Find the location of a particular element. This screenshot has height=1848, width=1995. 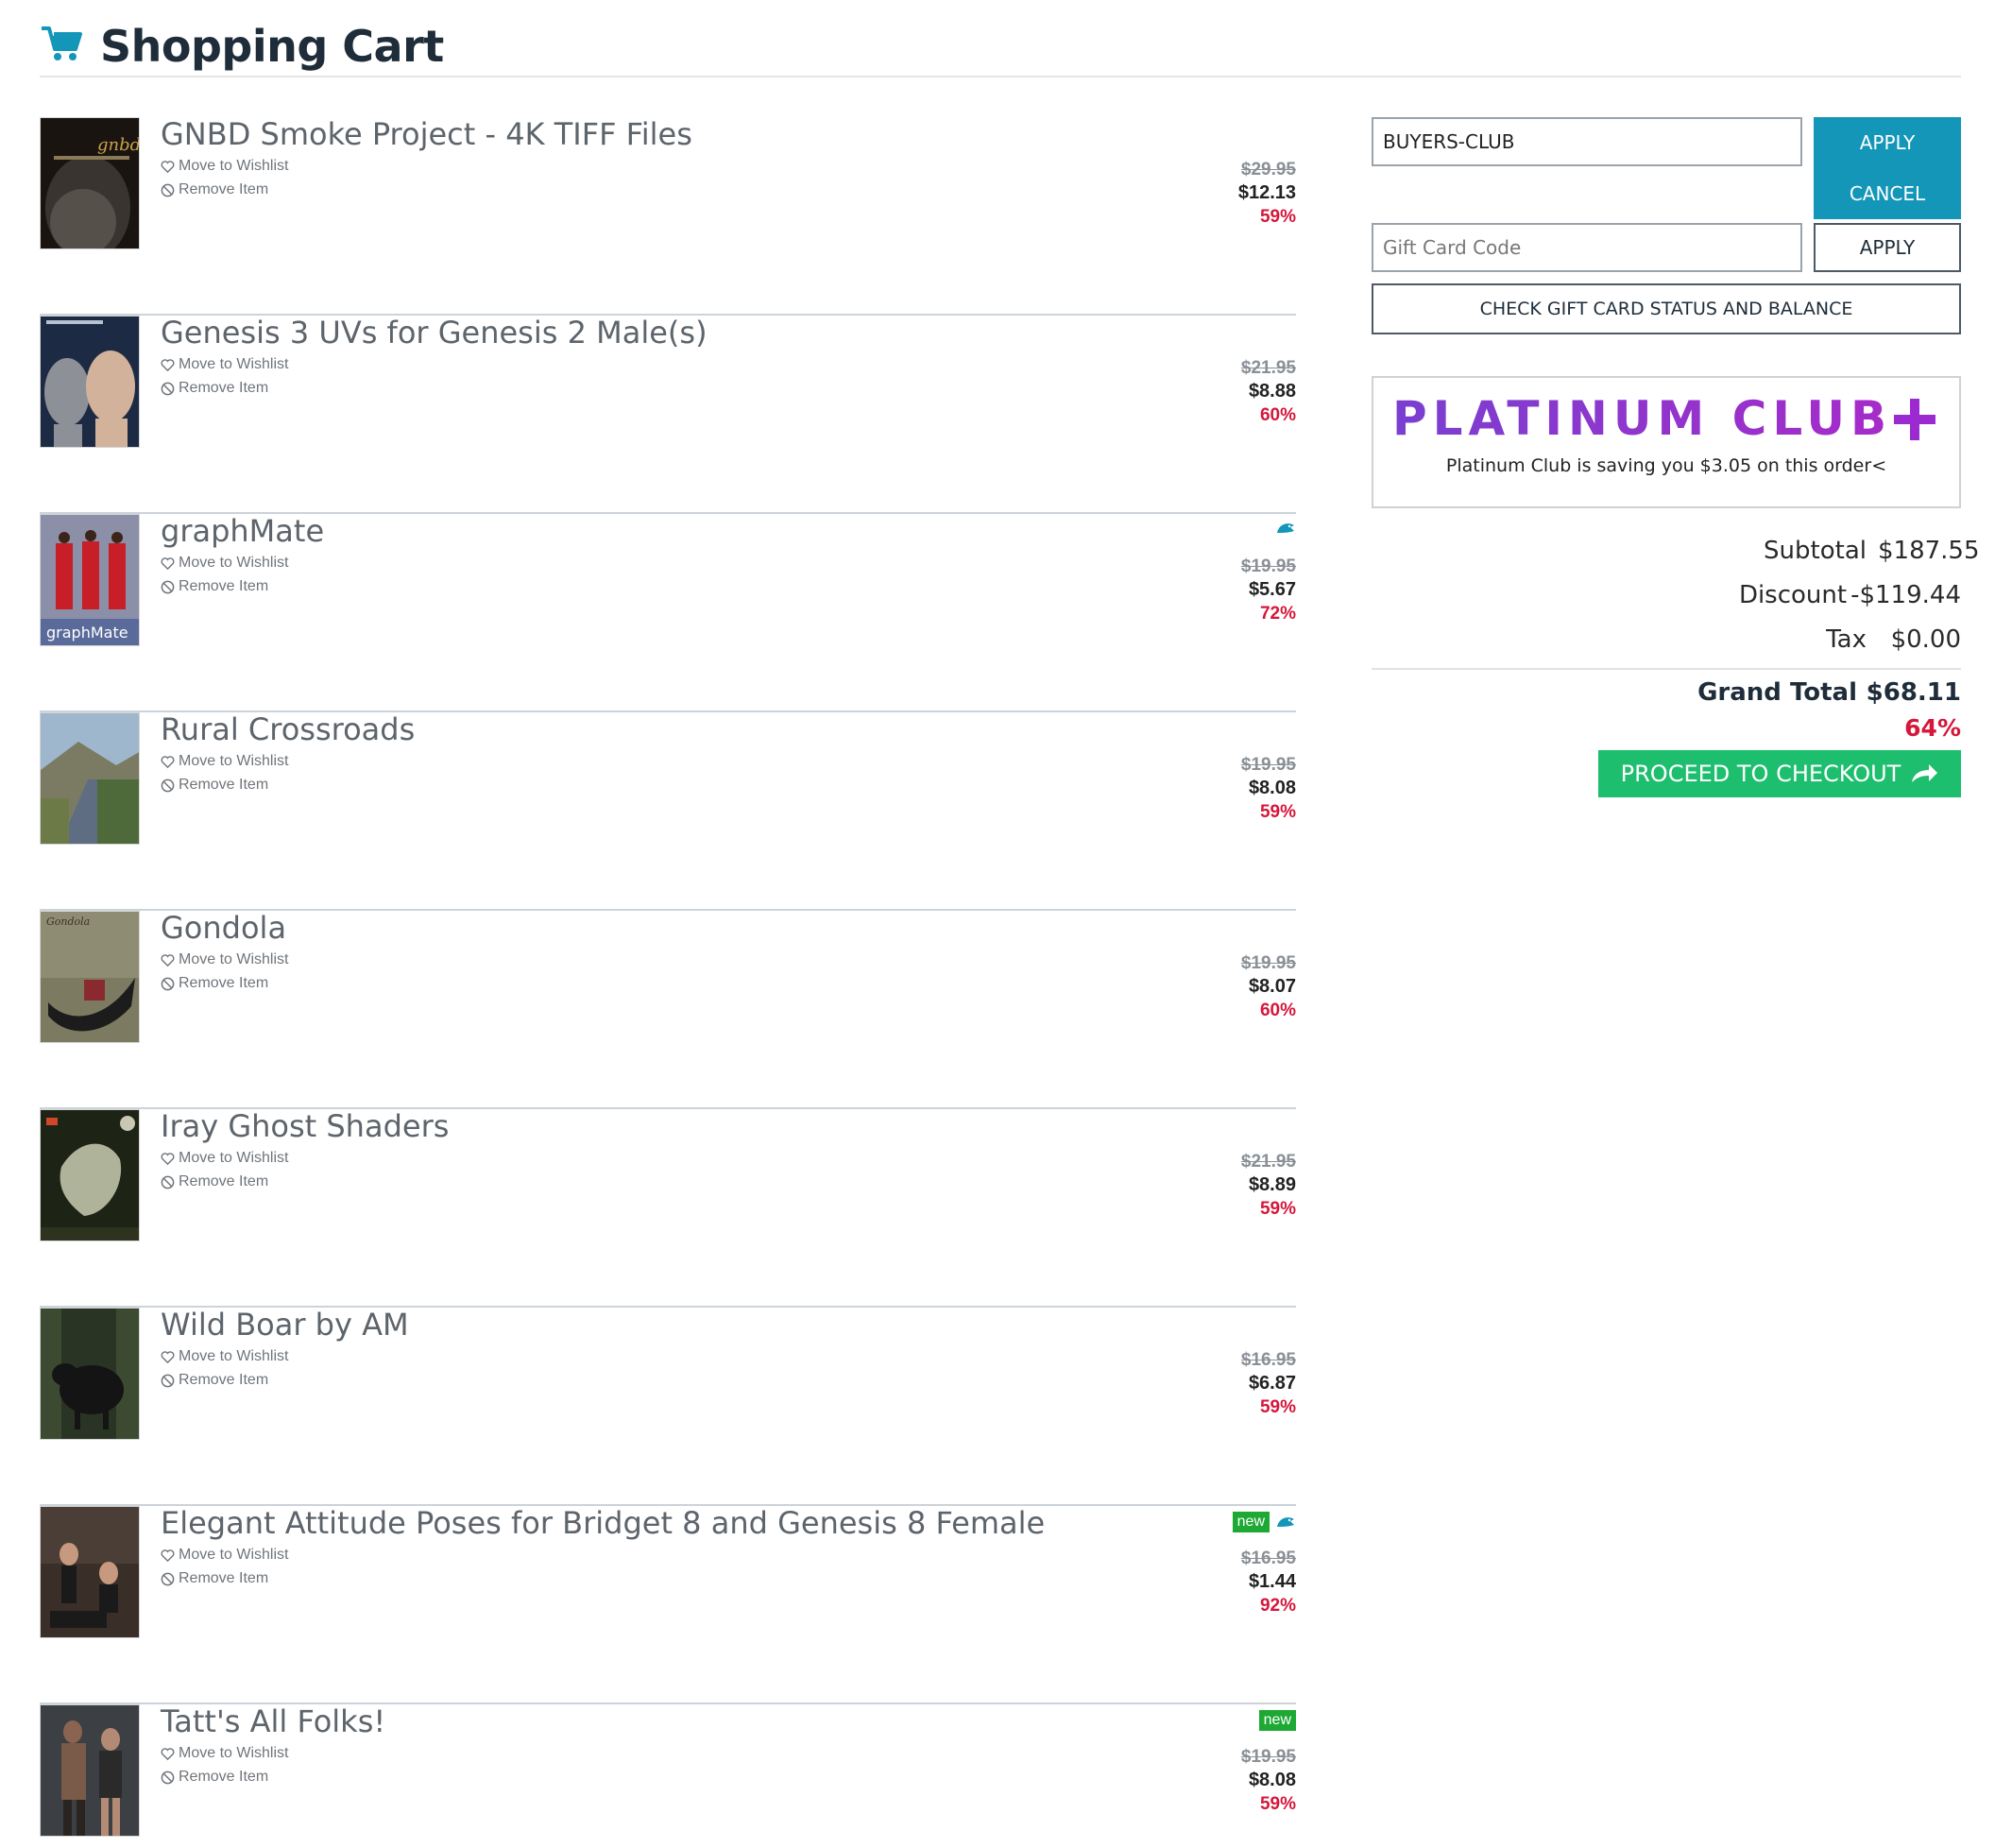

item-title: Rural Crossroads is located at coordinates (288, 729).